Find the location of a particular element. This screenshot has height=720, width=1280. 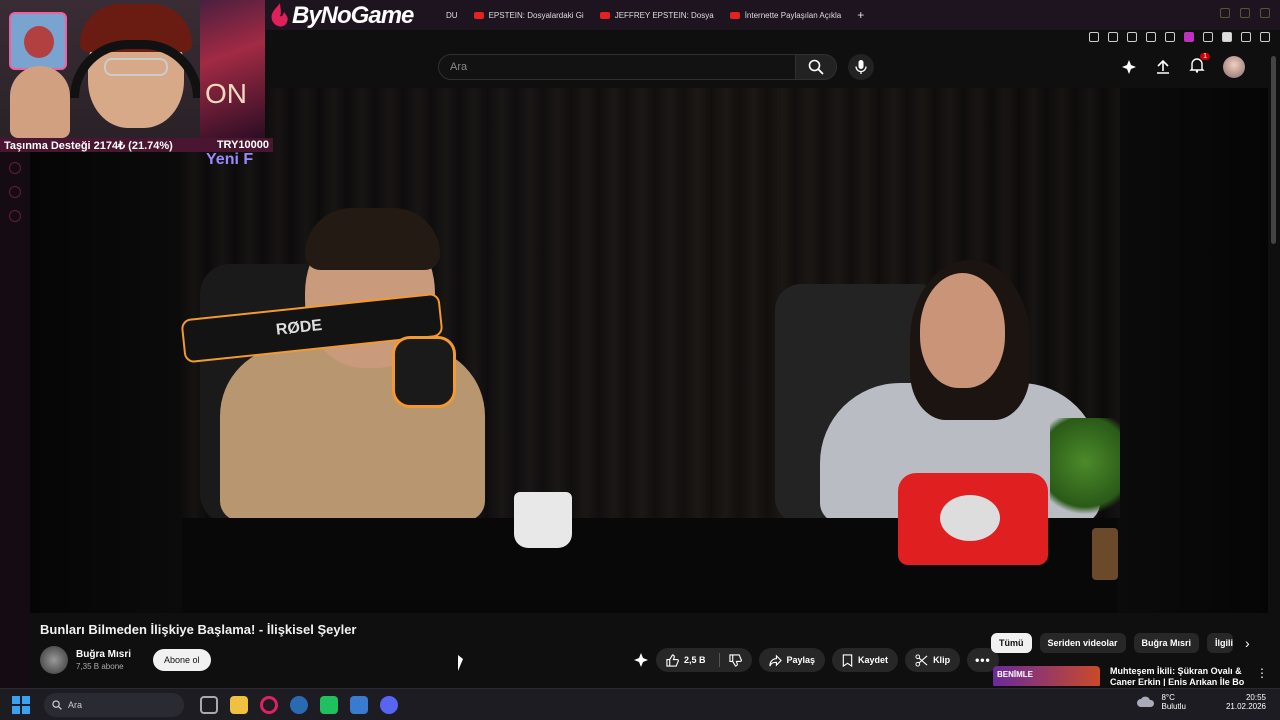

bookmark-icon is located at coordinates (847, 660).